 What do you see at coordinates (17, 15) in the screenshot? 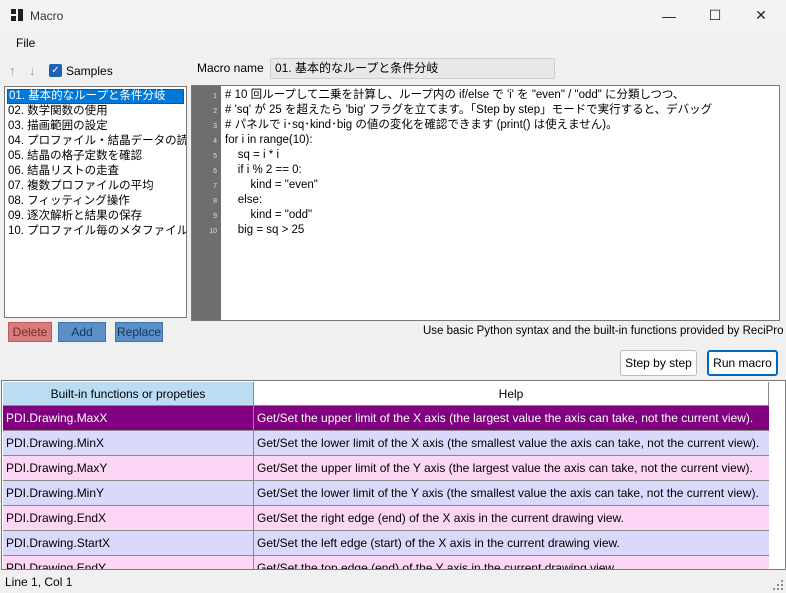
I see `app-icon` at bounding box center [17, 15].